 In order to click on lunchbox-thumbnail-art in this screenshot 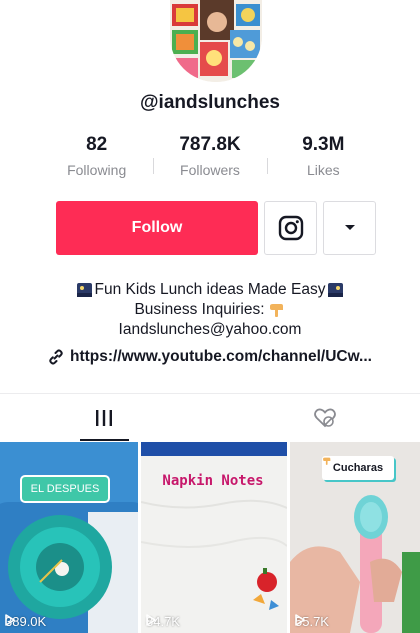, I will do `click(69, 537)`.